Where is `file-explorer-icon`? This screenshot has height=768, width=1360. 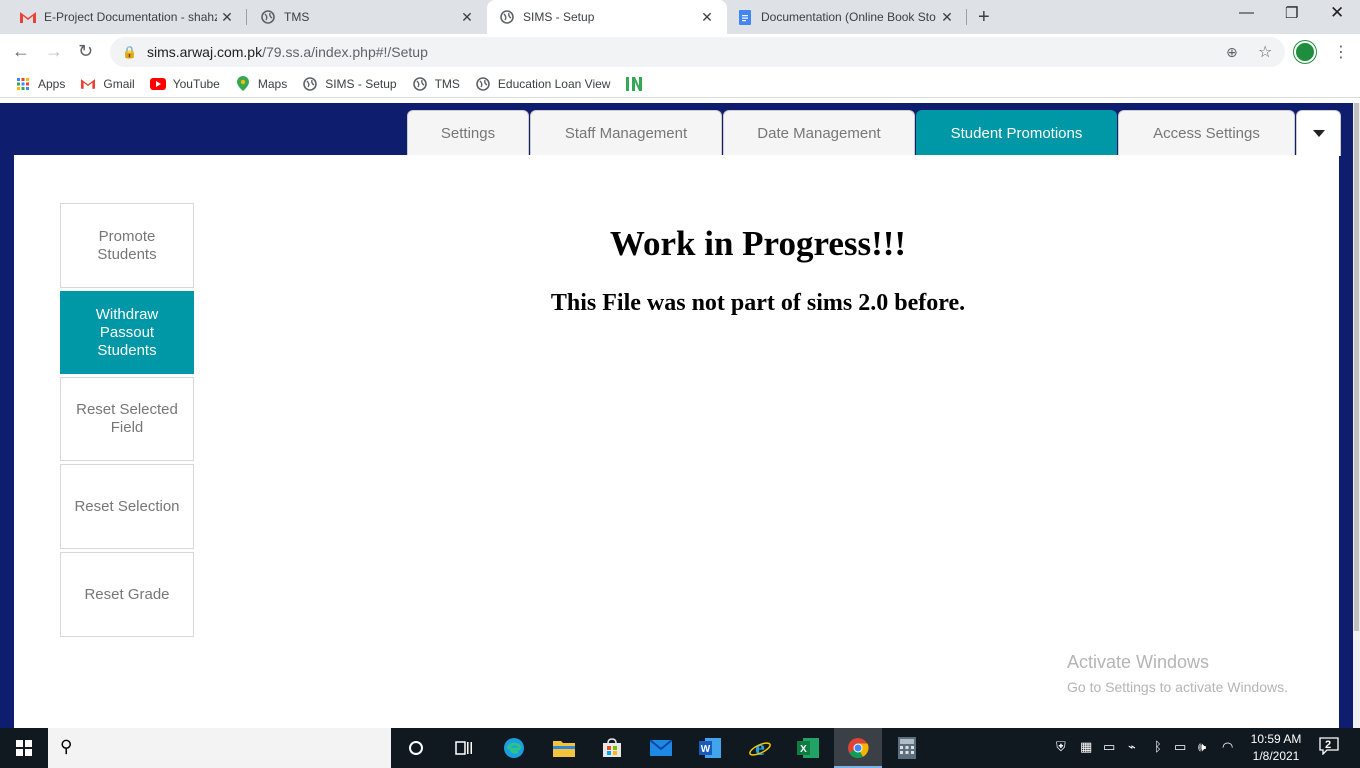 file-explorer-icon is located at coordinates (564, 748).